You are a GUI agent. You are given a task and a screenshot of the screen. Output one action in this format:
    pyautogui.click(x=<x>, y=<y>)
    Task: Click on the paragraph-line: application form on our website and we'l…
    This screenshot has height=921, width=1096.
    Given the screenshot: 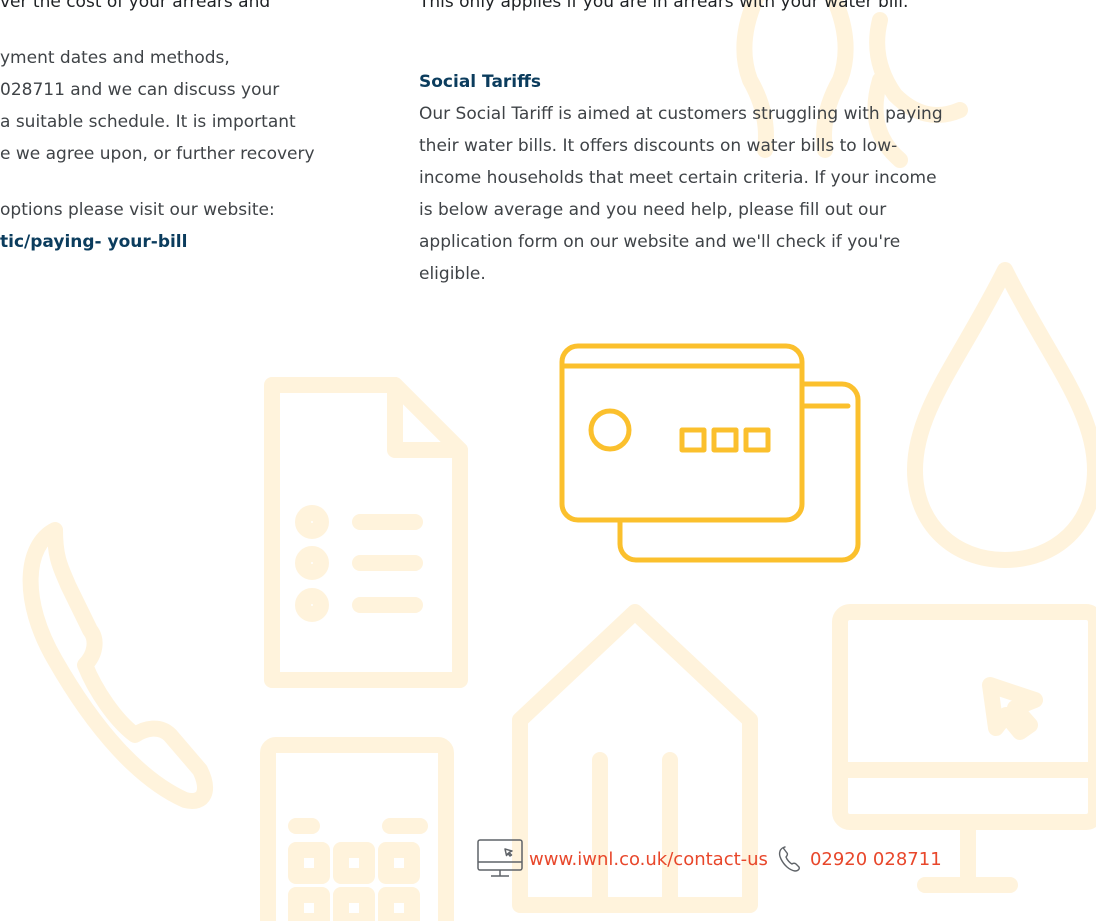 What is the action you would take?
    pyautogui.click(x=660, y=242)
    